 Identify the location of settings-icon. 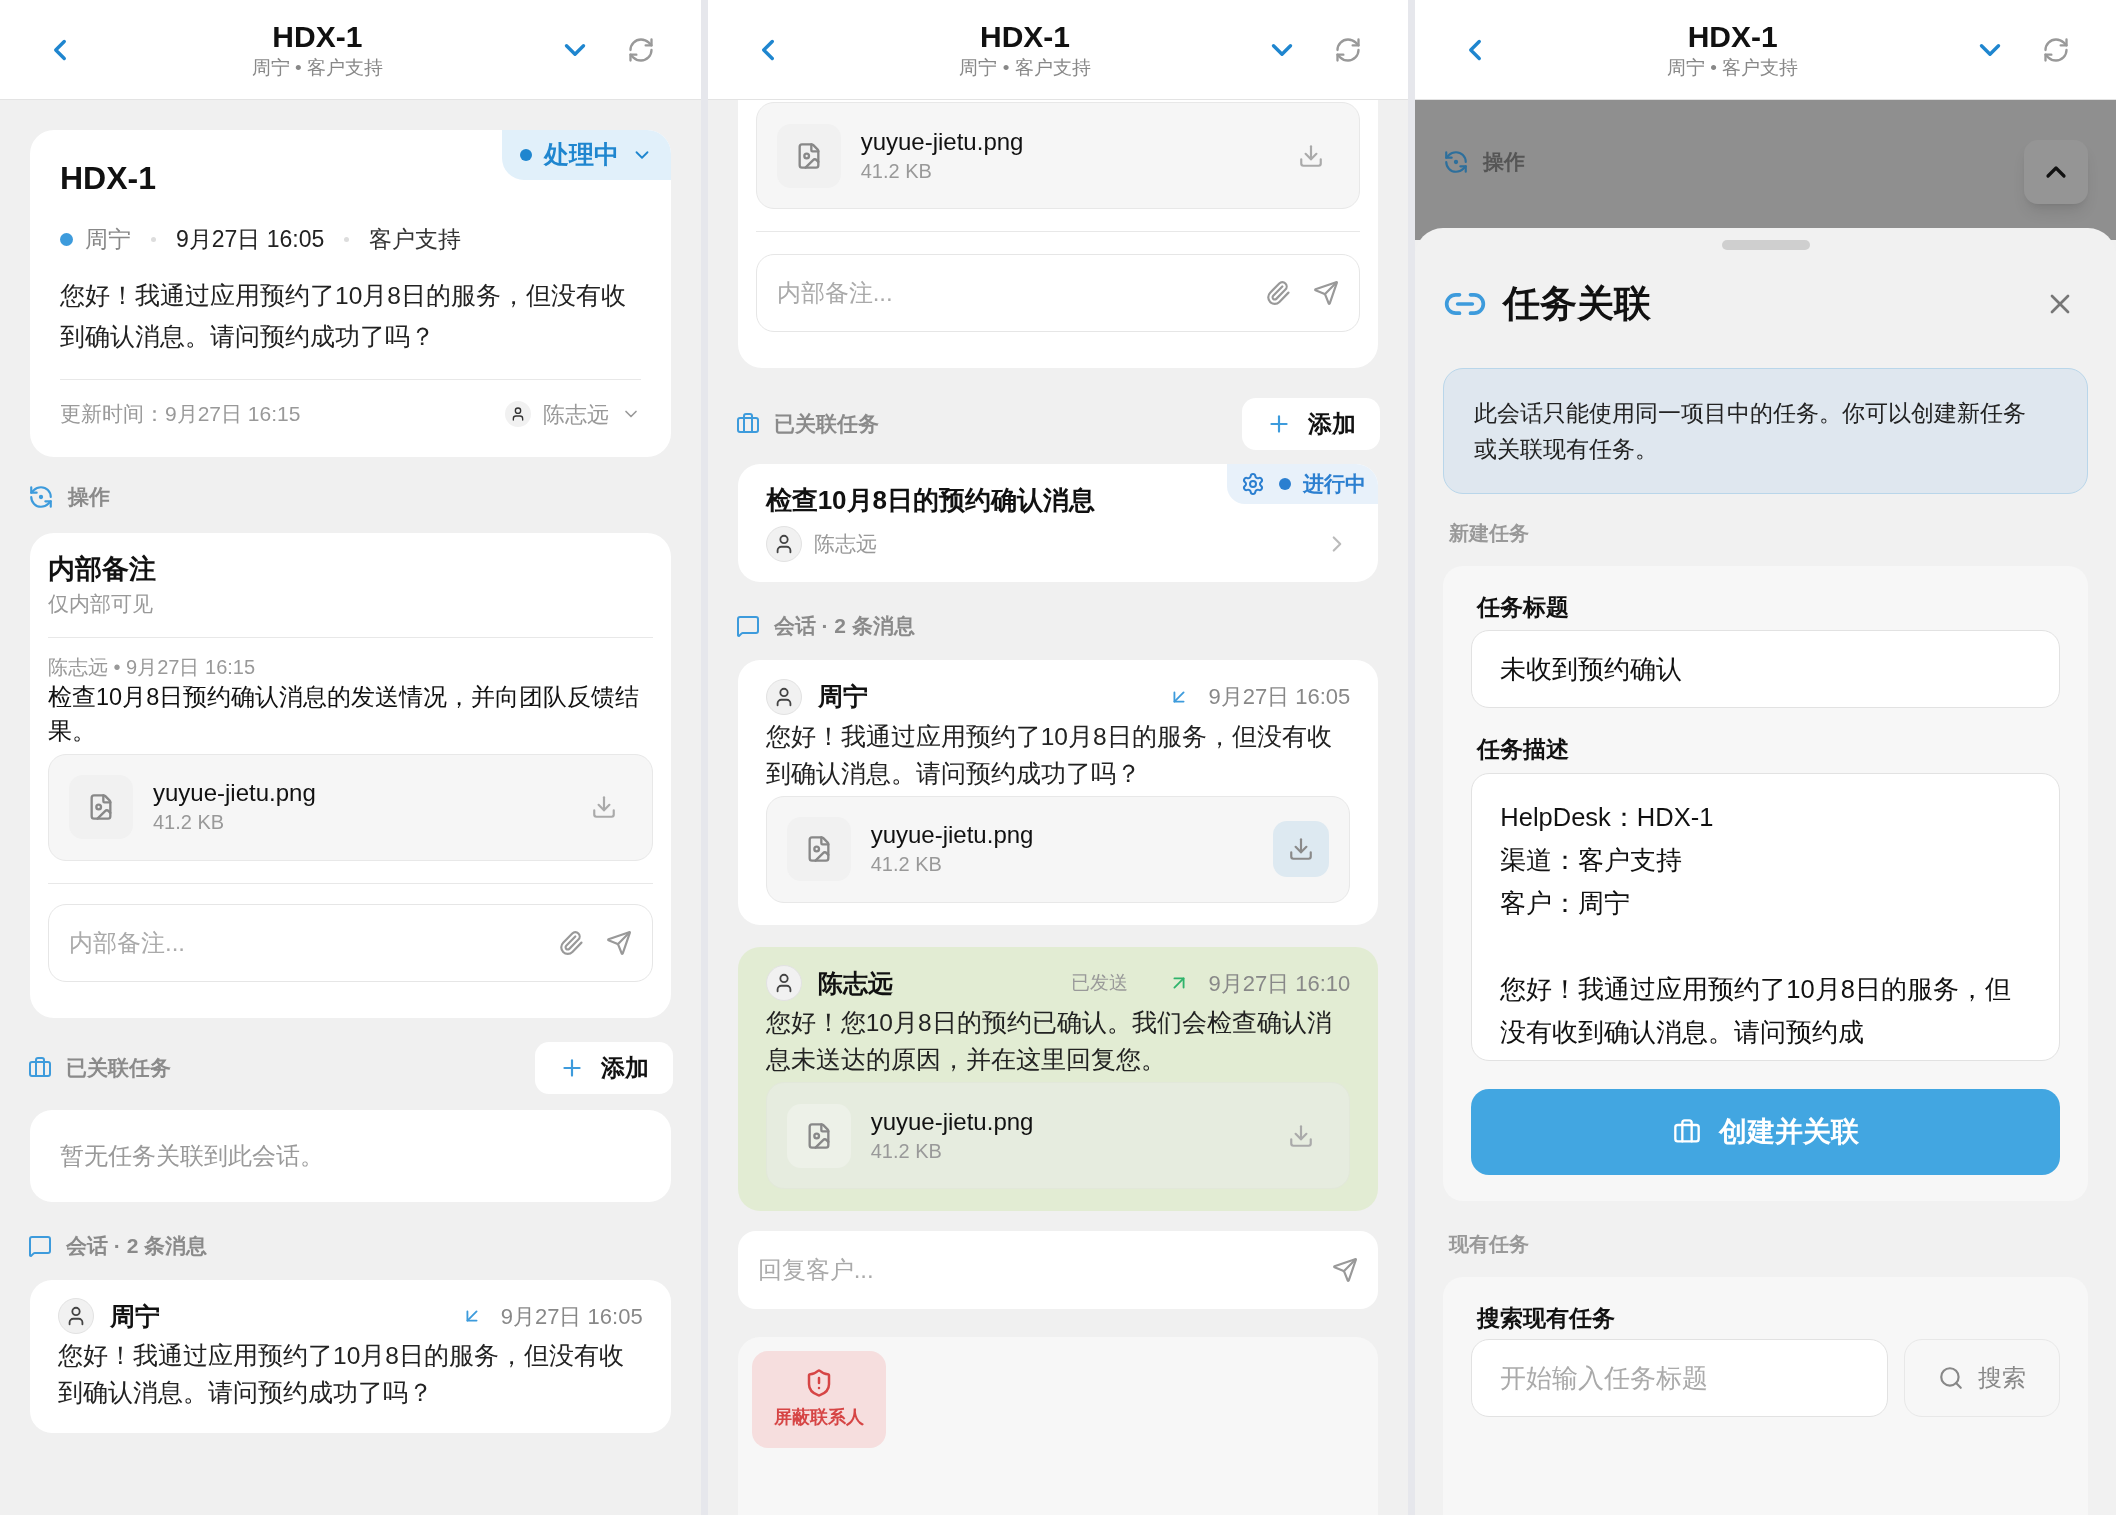
(1253, 484).